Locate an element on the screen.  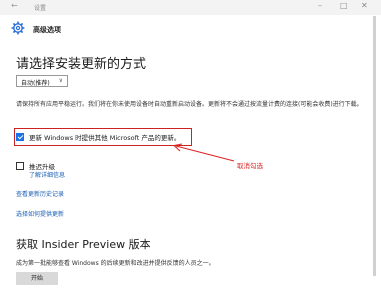
highlight-box is located at coordinates (103, 137).